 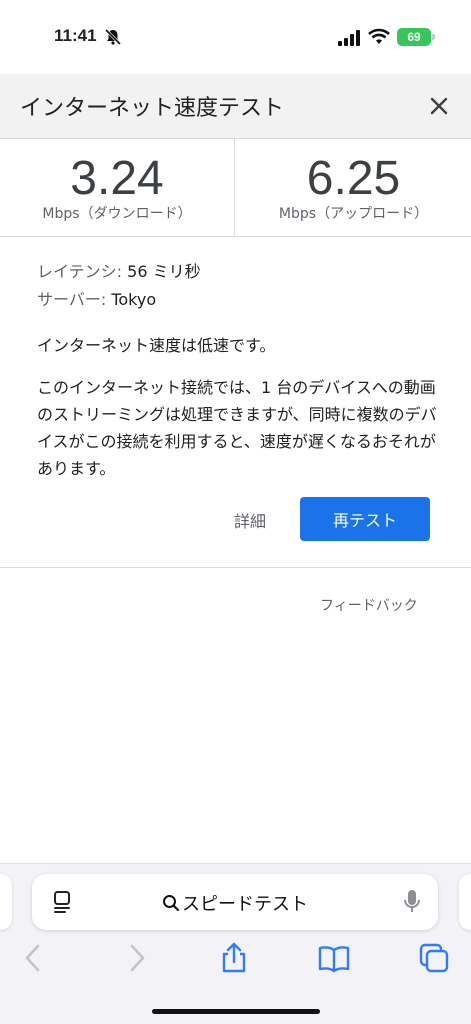 What do you see at coordinates (379, 36) in the screenshot?
I see `wifi-icon` at bounding box center [379, 36].